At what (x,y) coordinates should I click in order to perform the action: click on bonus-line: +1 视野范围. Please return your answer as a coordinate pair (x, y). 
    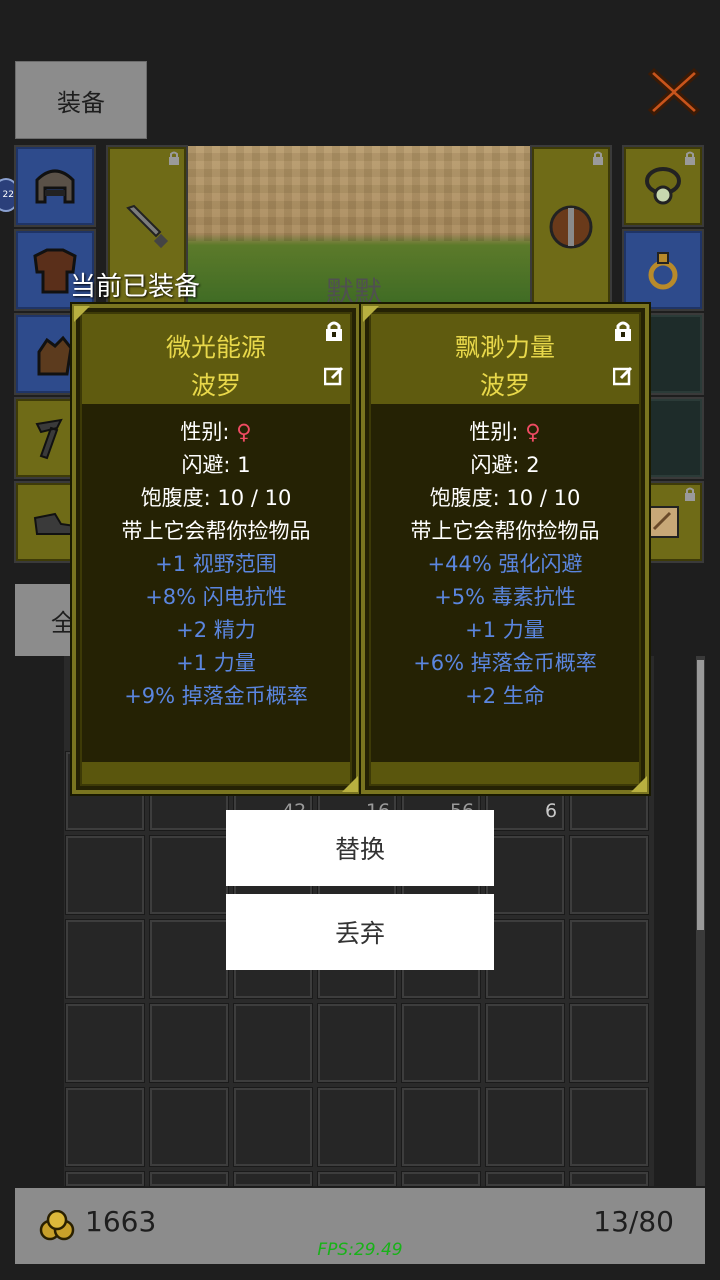
    Looking at the image, I should click on (216, 564).